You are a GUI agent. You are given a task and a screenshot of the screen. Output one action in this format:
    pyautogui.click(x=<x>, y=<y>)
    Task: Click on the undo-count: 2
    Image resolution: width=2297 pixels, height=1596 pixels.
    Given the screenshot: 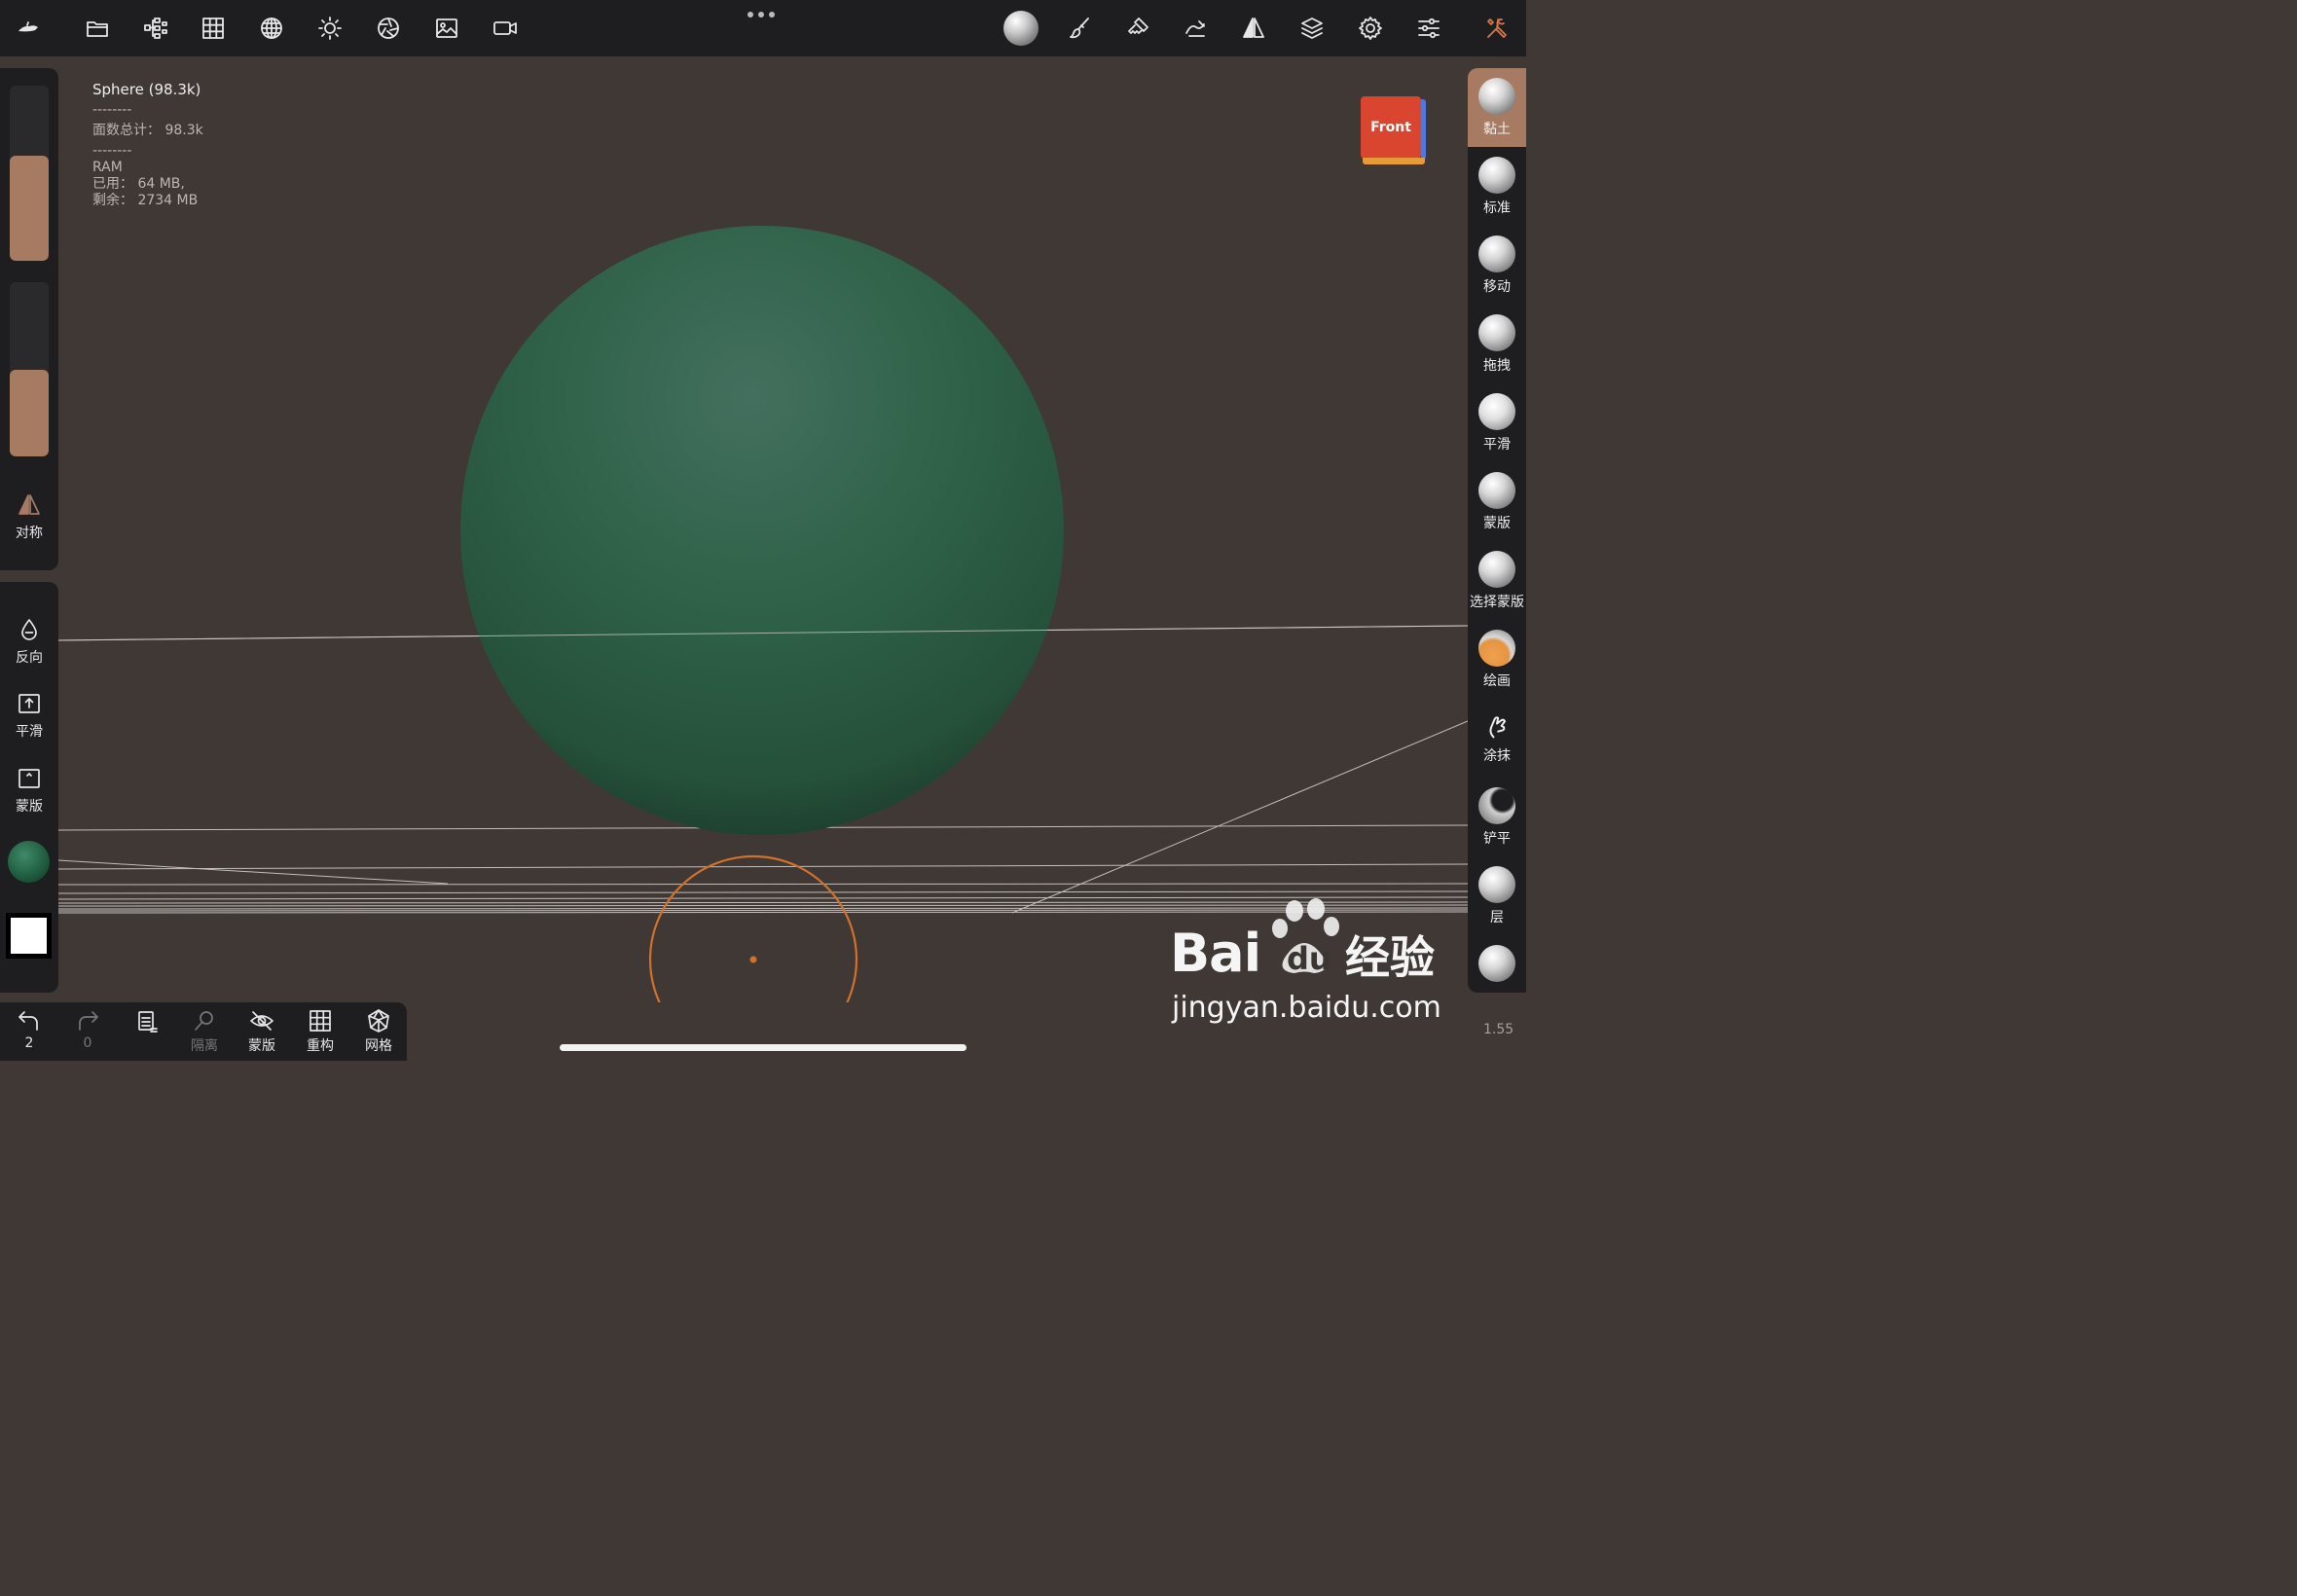 What is the action you would take?
    pyautogui.click(x=29, y=1043)
    